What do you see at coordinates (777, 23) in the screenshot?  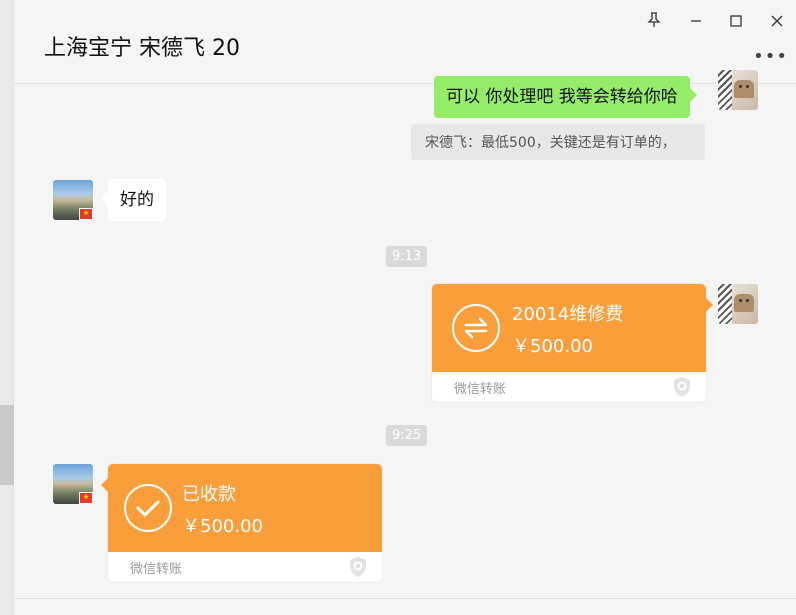 I see `close-icon` at bounding box center [777, 23].